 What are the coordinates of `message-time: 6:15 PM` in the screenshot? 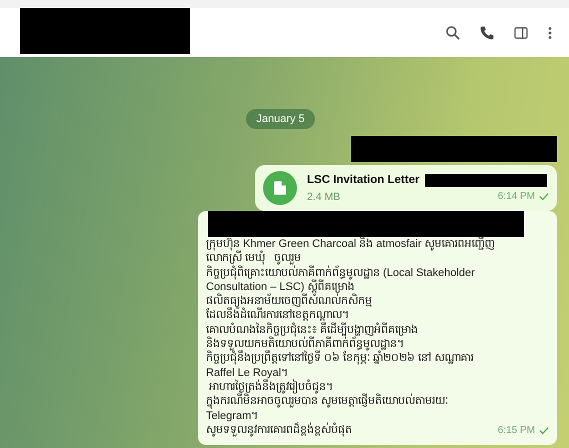 It's located at (516, 430).